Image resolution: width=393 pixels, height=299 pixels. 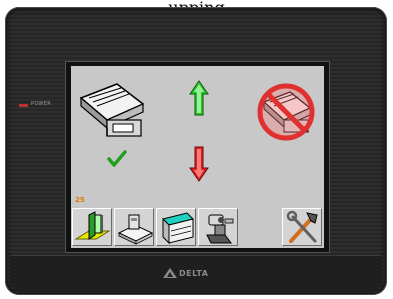 I want to click on brand-logo-text: DELTA, so click(x=194, y=273).